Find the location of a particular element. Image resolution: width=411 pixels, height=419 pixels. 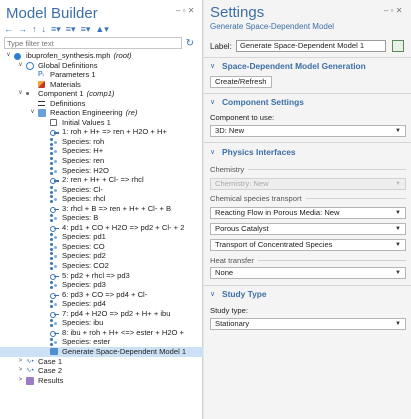

tree-item: 5: pd2 + rhcl => pd3 is located at coordinates (101, 276).